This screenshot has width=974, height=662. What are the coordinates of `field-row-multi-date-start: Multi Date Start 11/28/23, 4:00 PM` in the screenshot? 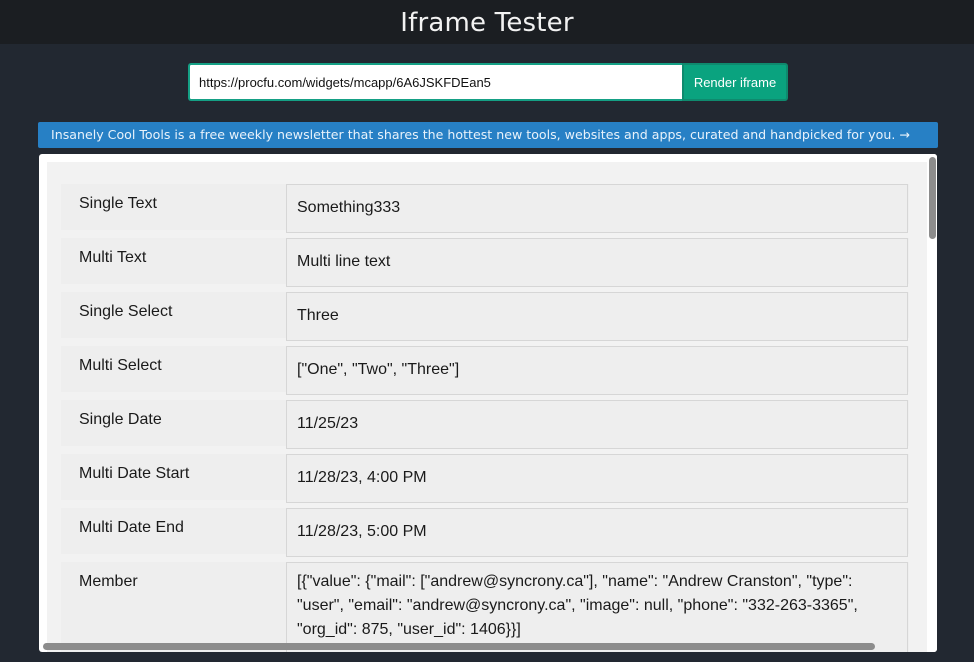 It's located at (485, 478).